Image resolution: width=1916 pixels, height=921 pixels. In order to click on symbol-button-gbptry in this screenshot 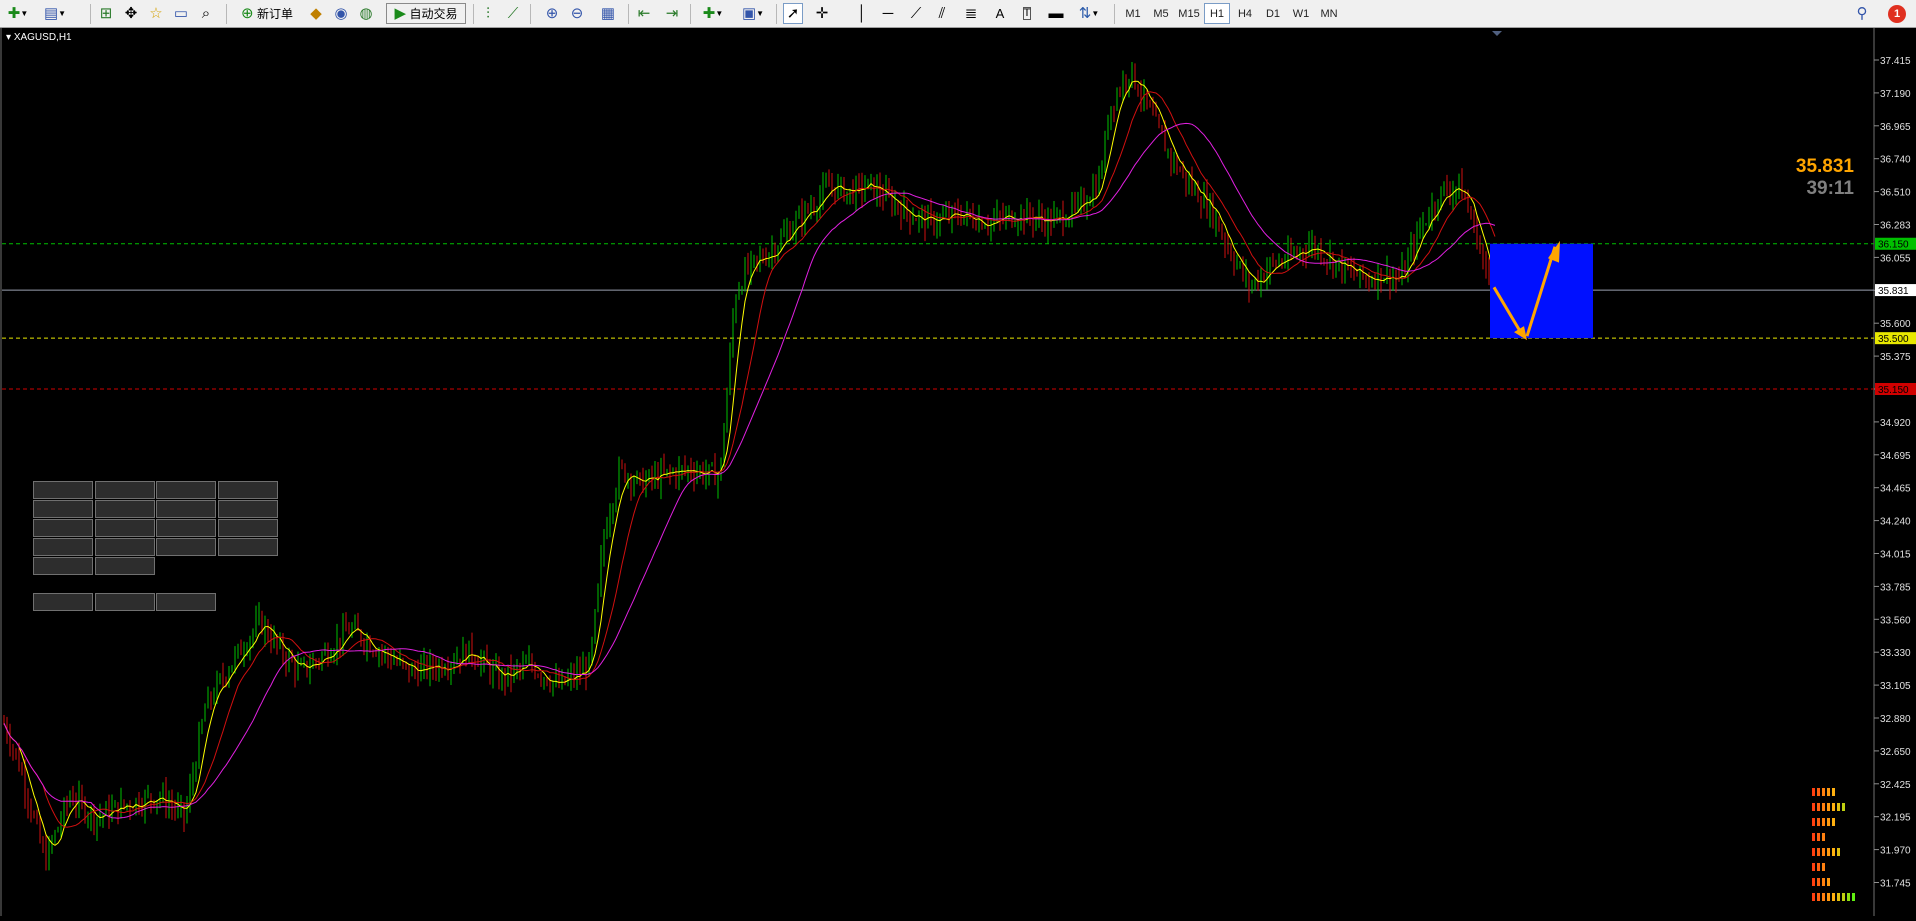, I will do `click(247, 547)`.